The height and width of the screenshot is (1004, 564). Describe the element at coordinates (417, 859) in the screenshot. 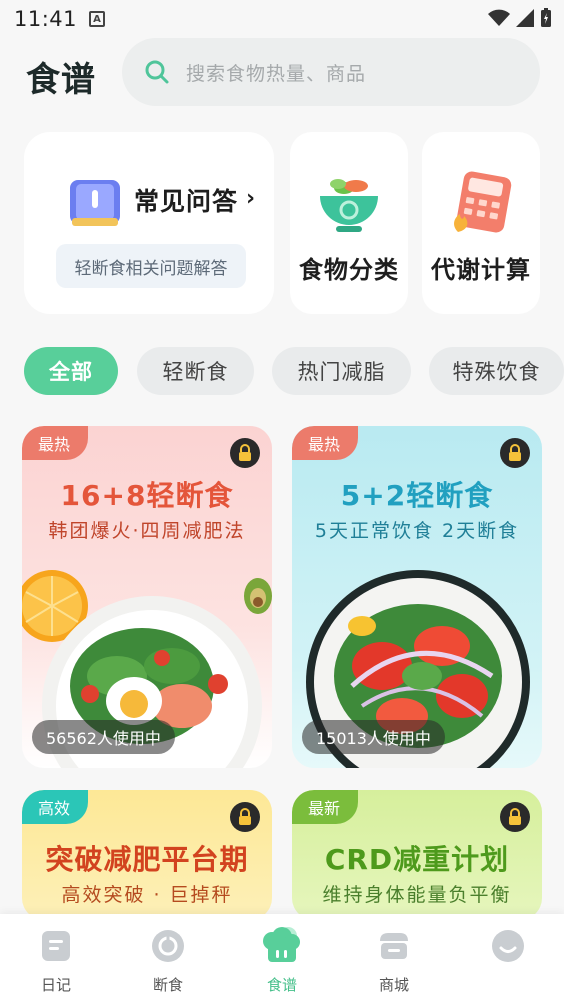

I see `recipe-title: CRD减重计划` at that location.